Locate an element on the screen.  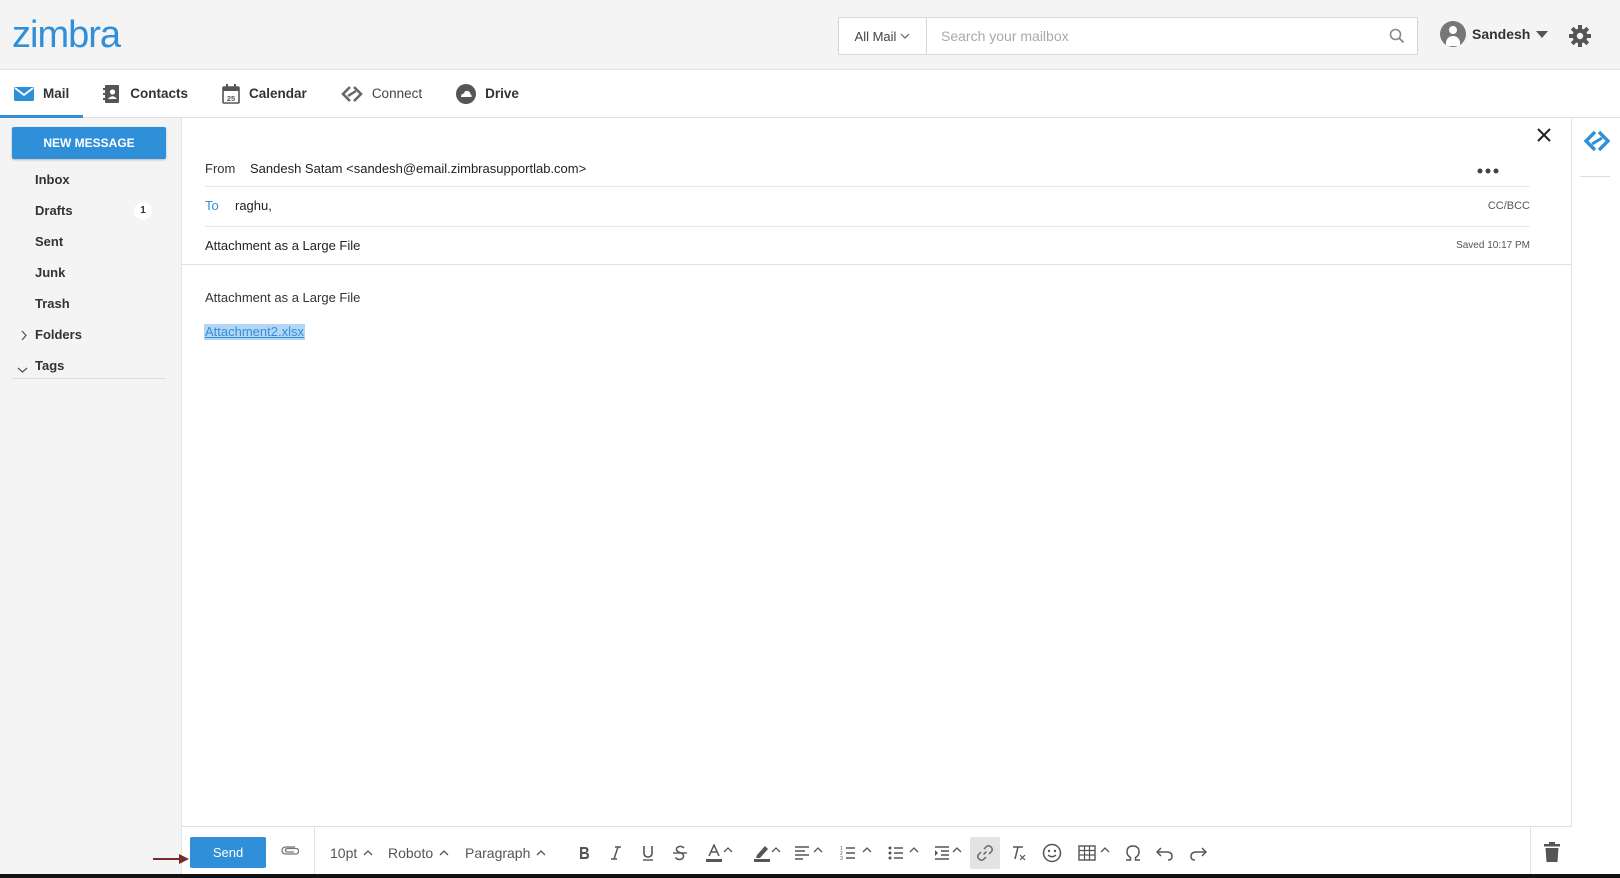
font-size-dropdown: 10pt is located at coordinates (351, 852).